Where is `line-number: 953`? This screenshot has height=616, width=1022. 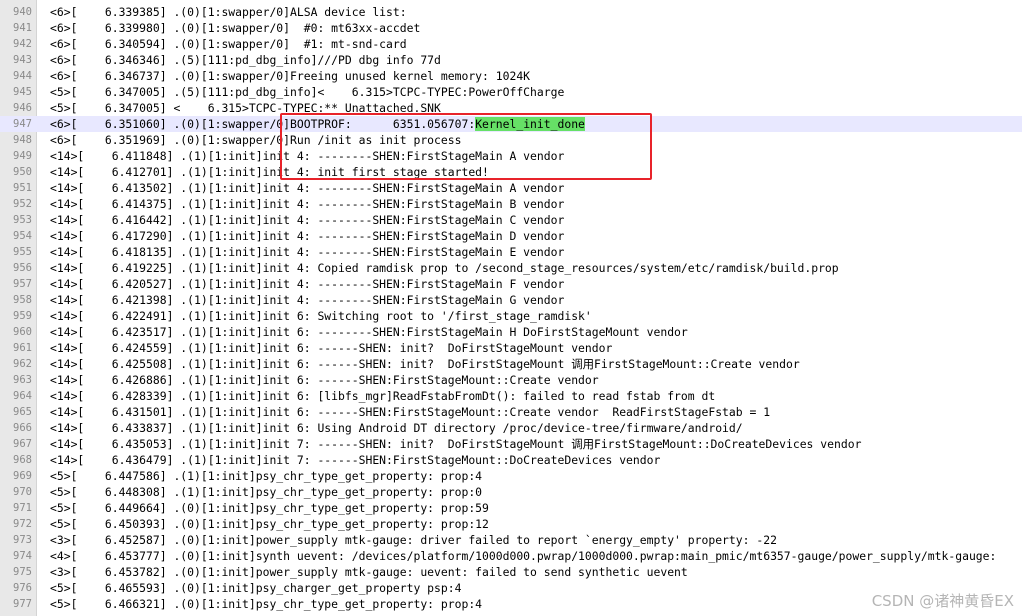 line-number: 953 is located at coordinates (22, 220).